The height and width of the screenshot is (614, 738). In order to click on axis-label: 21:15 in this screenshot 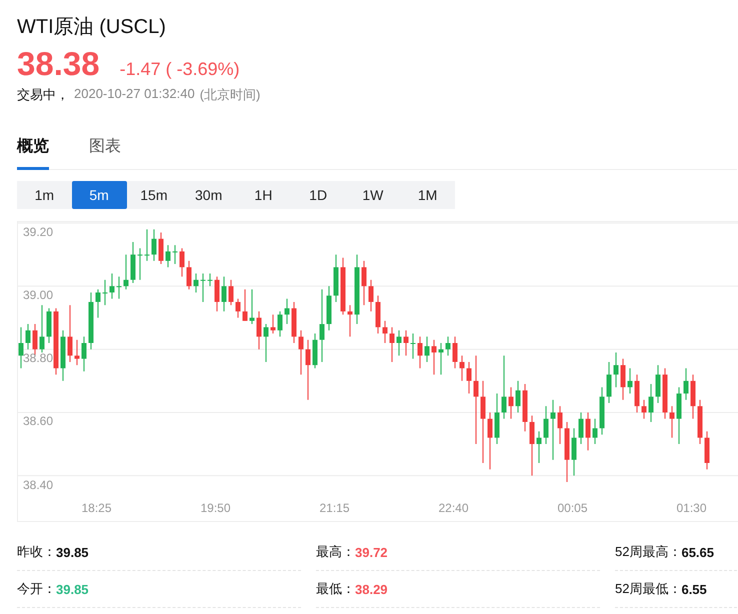, I will do `click(335, 508)`.